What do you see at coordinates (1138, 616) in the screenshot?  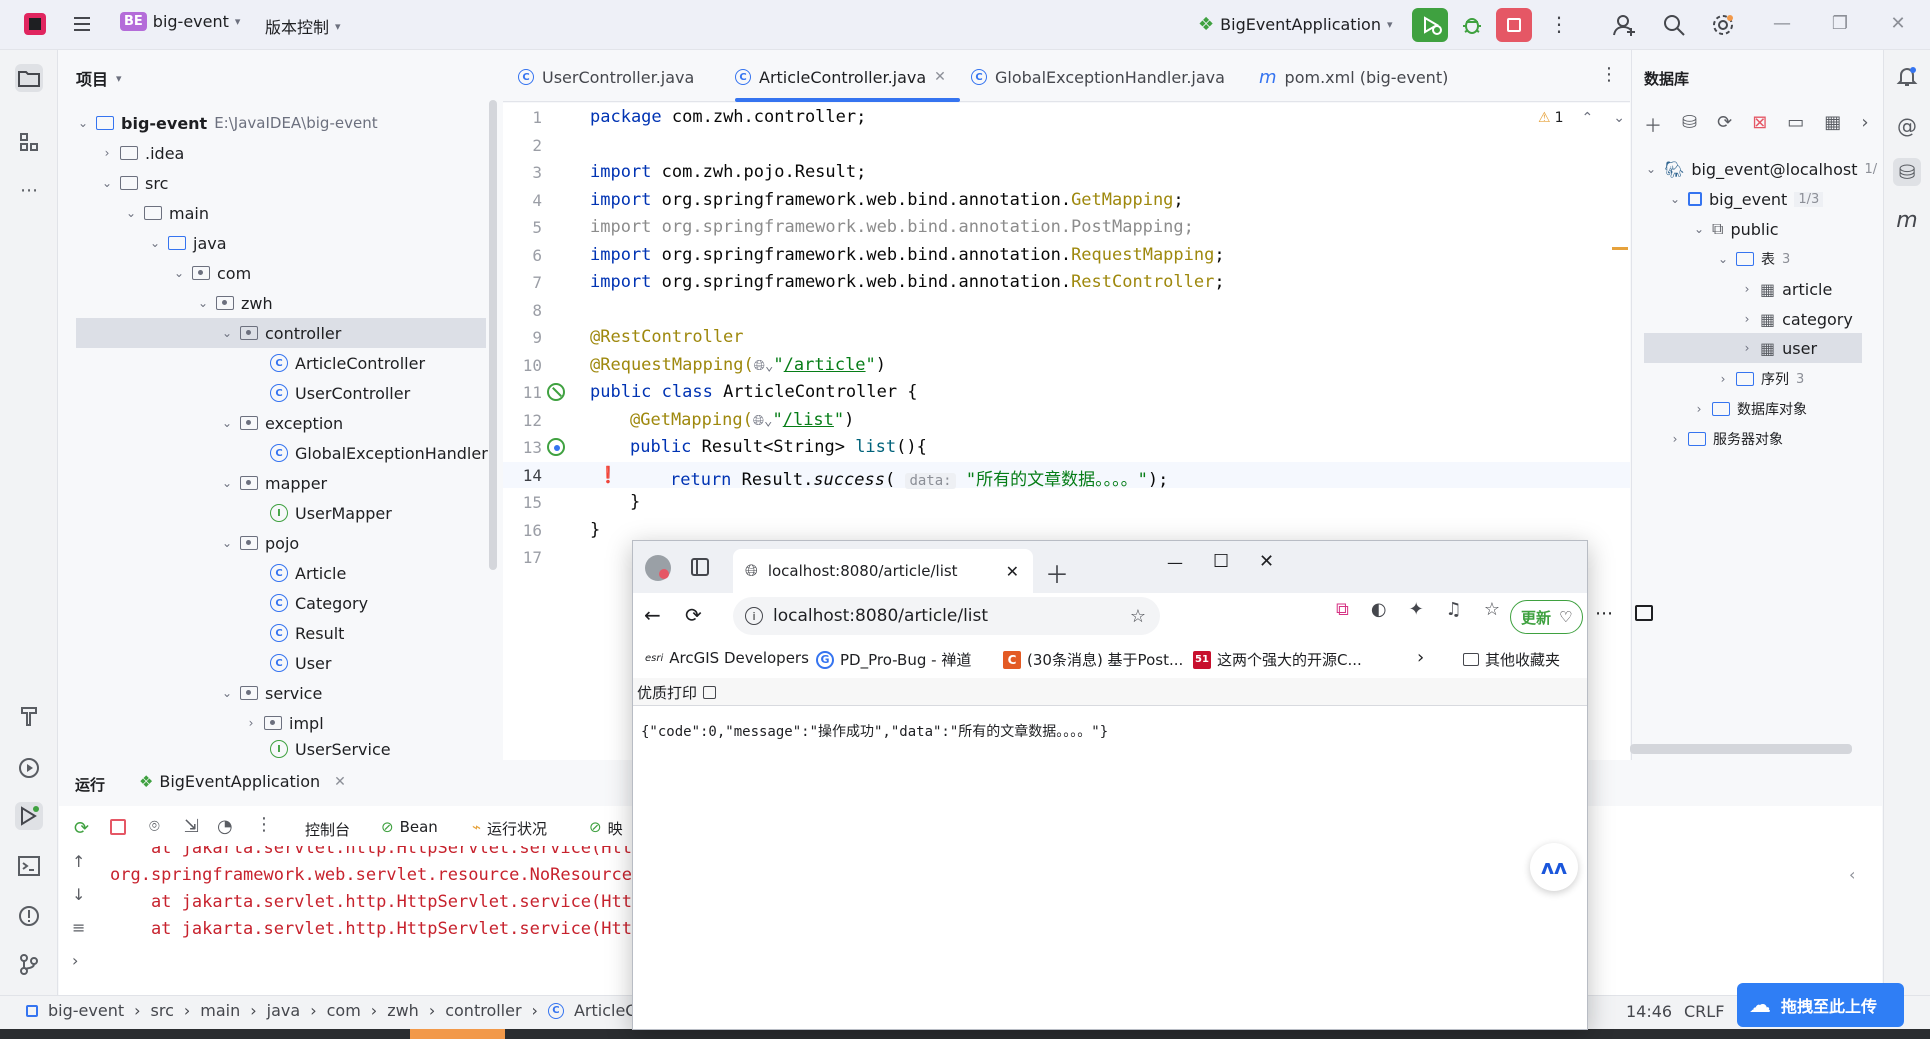 I see `favorite-star-icon: ☆` at bounding box center [1138, 616].